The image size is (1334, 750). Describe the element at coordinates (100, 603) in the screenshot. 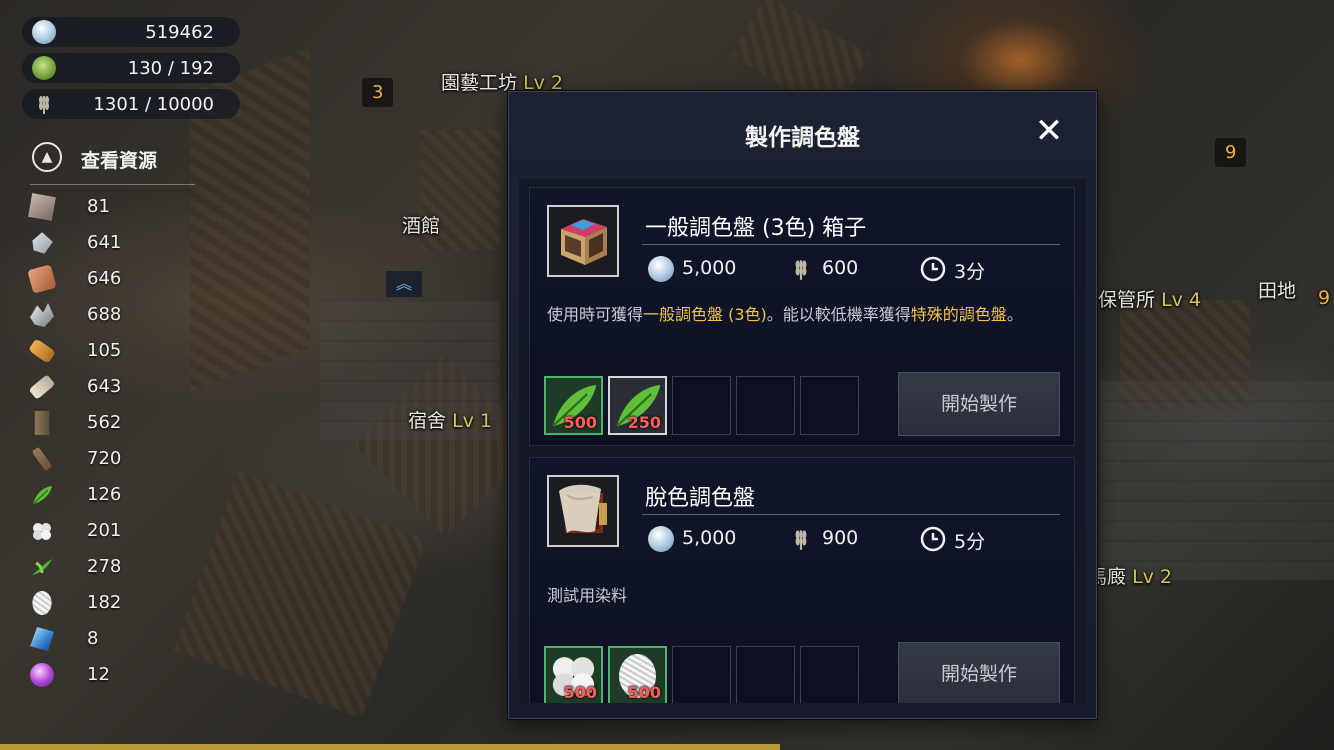

I see `resource-item: 182` at that location.